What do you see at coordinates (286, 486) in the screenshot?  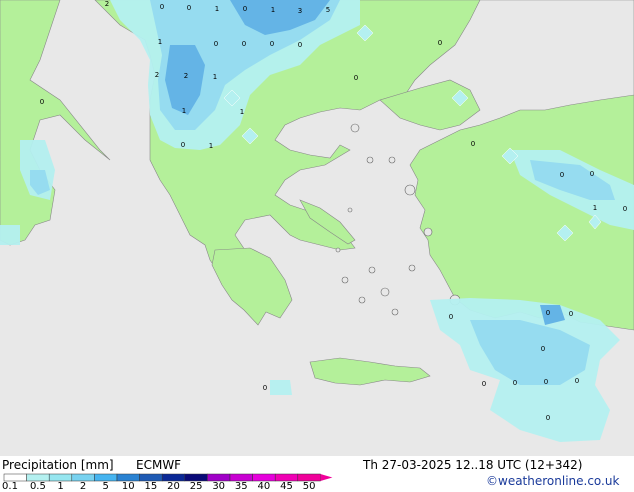 I see `legend-tick-label: 45` at bounding box center [286, 486].